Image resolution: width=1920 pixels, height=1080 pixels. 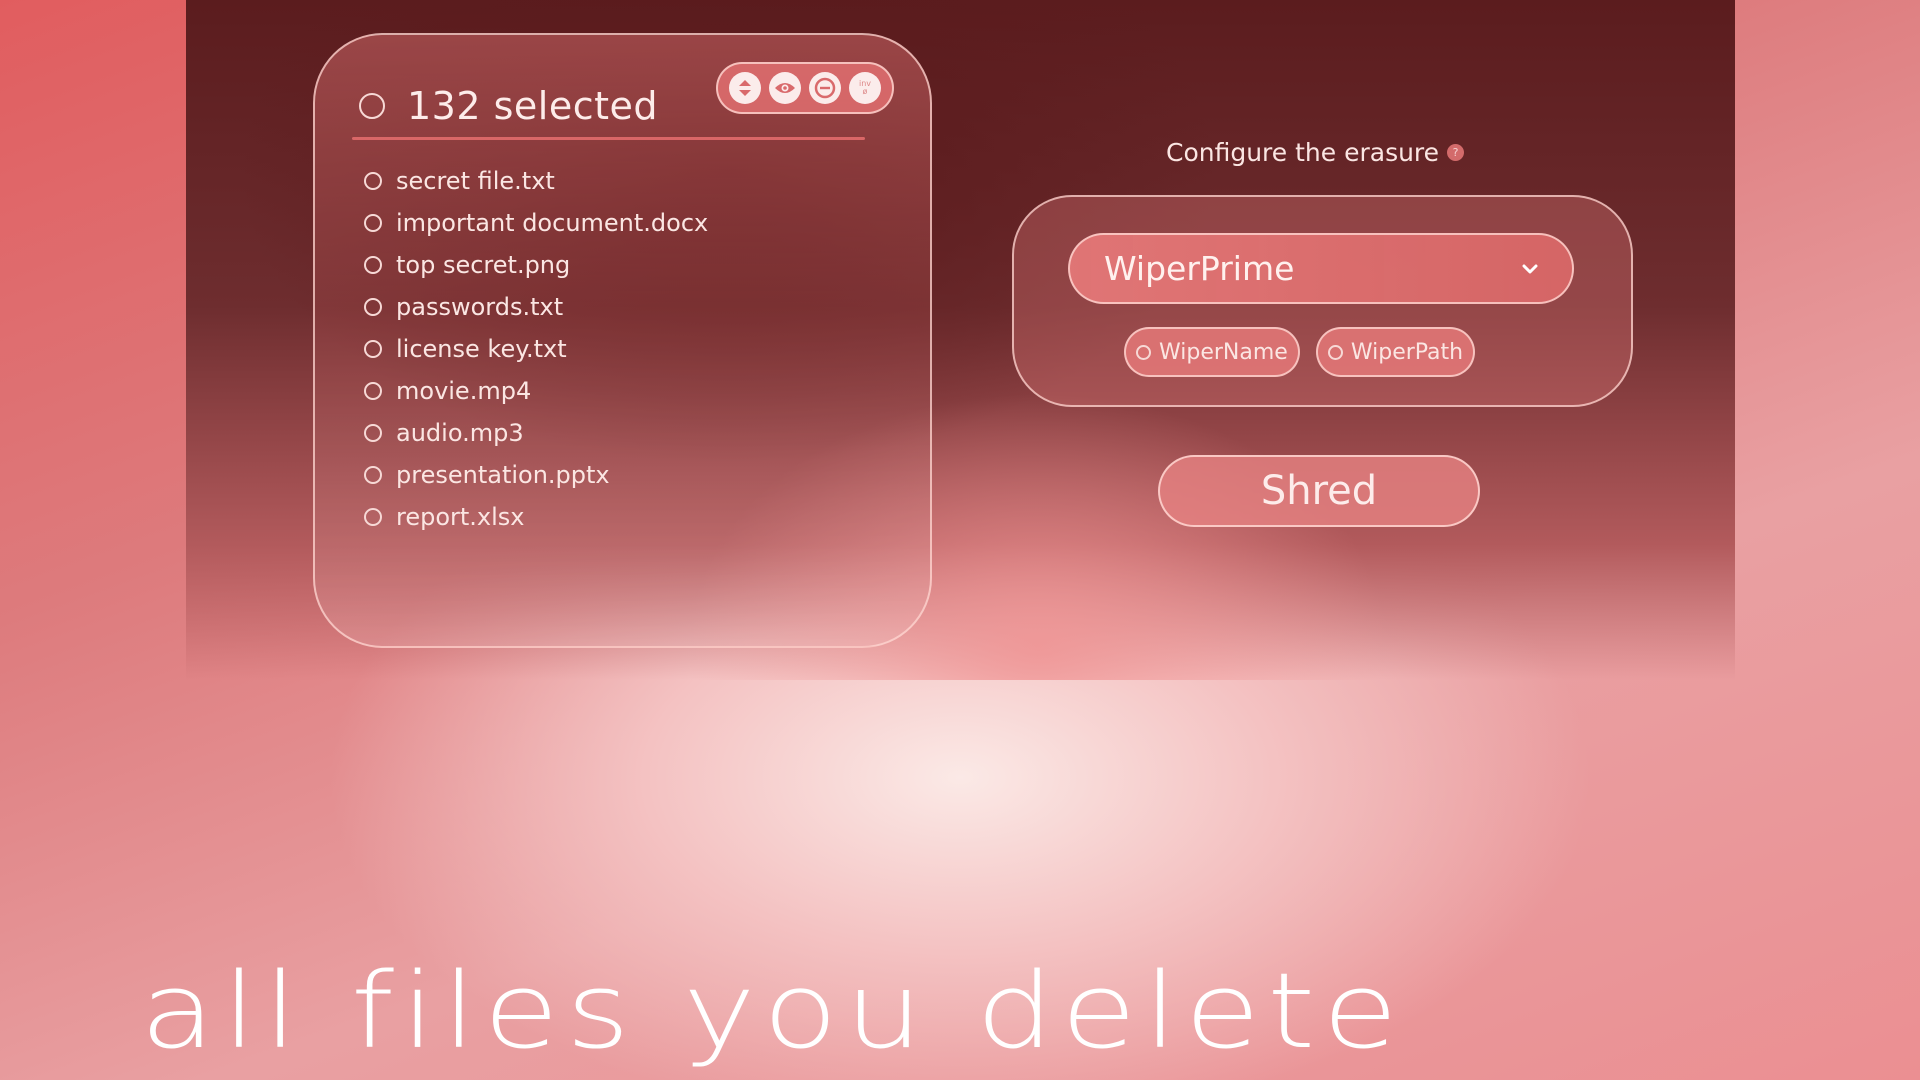 I want to click on file-name: secret file.txt, so click(x=475, y=181).